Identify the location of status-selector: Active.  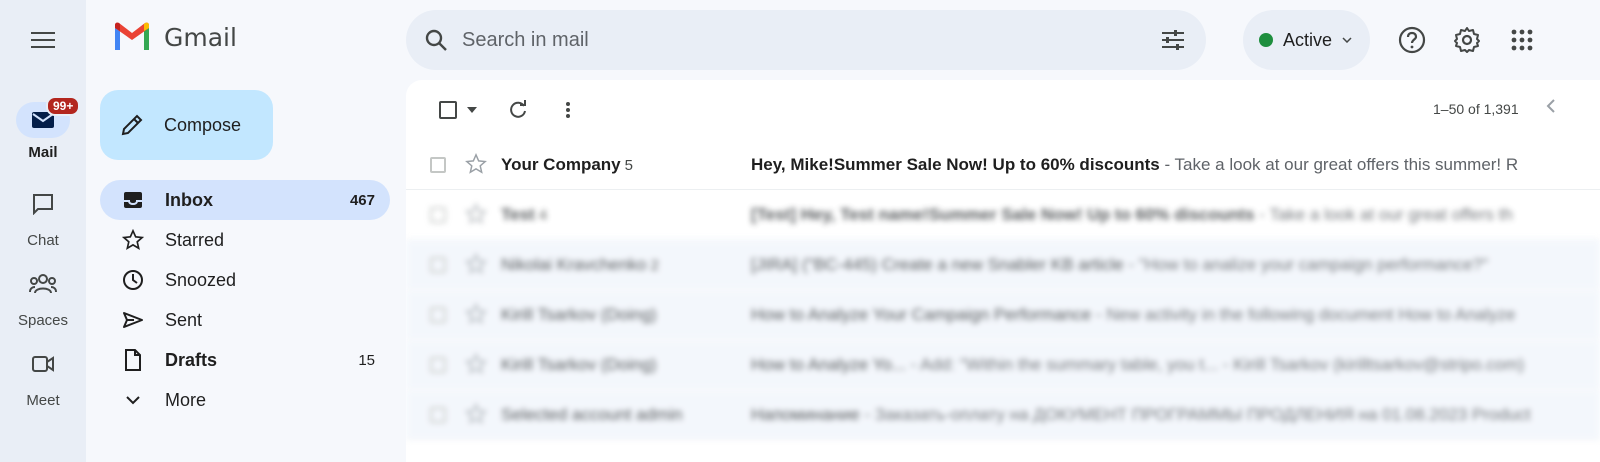
(1306, 40).